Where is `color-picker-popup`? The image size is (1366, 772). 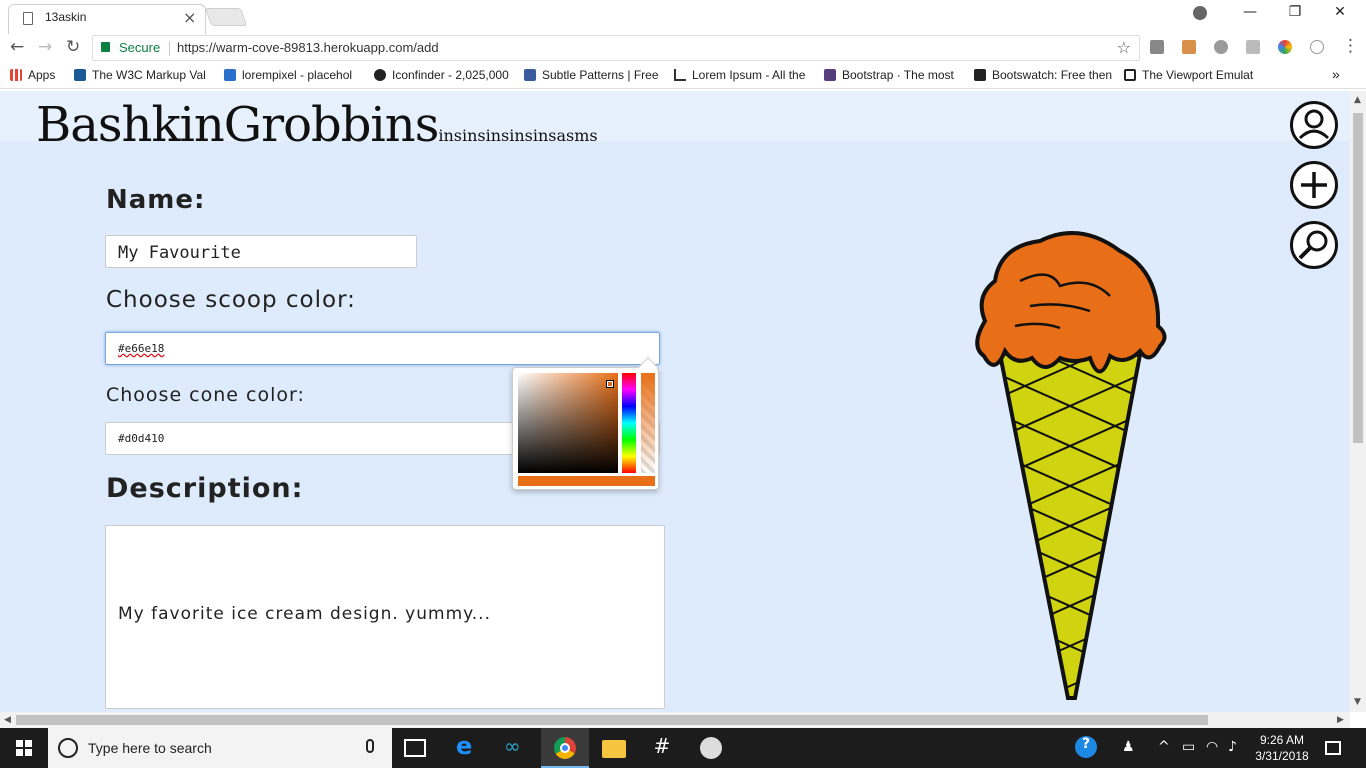
color-picker-popup is located at coordinates (585, 423).